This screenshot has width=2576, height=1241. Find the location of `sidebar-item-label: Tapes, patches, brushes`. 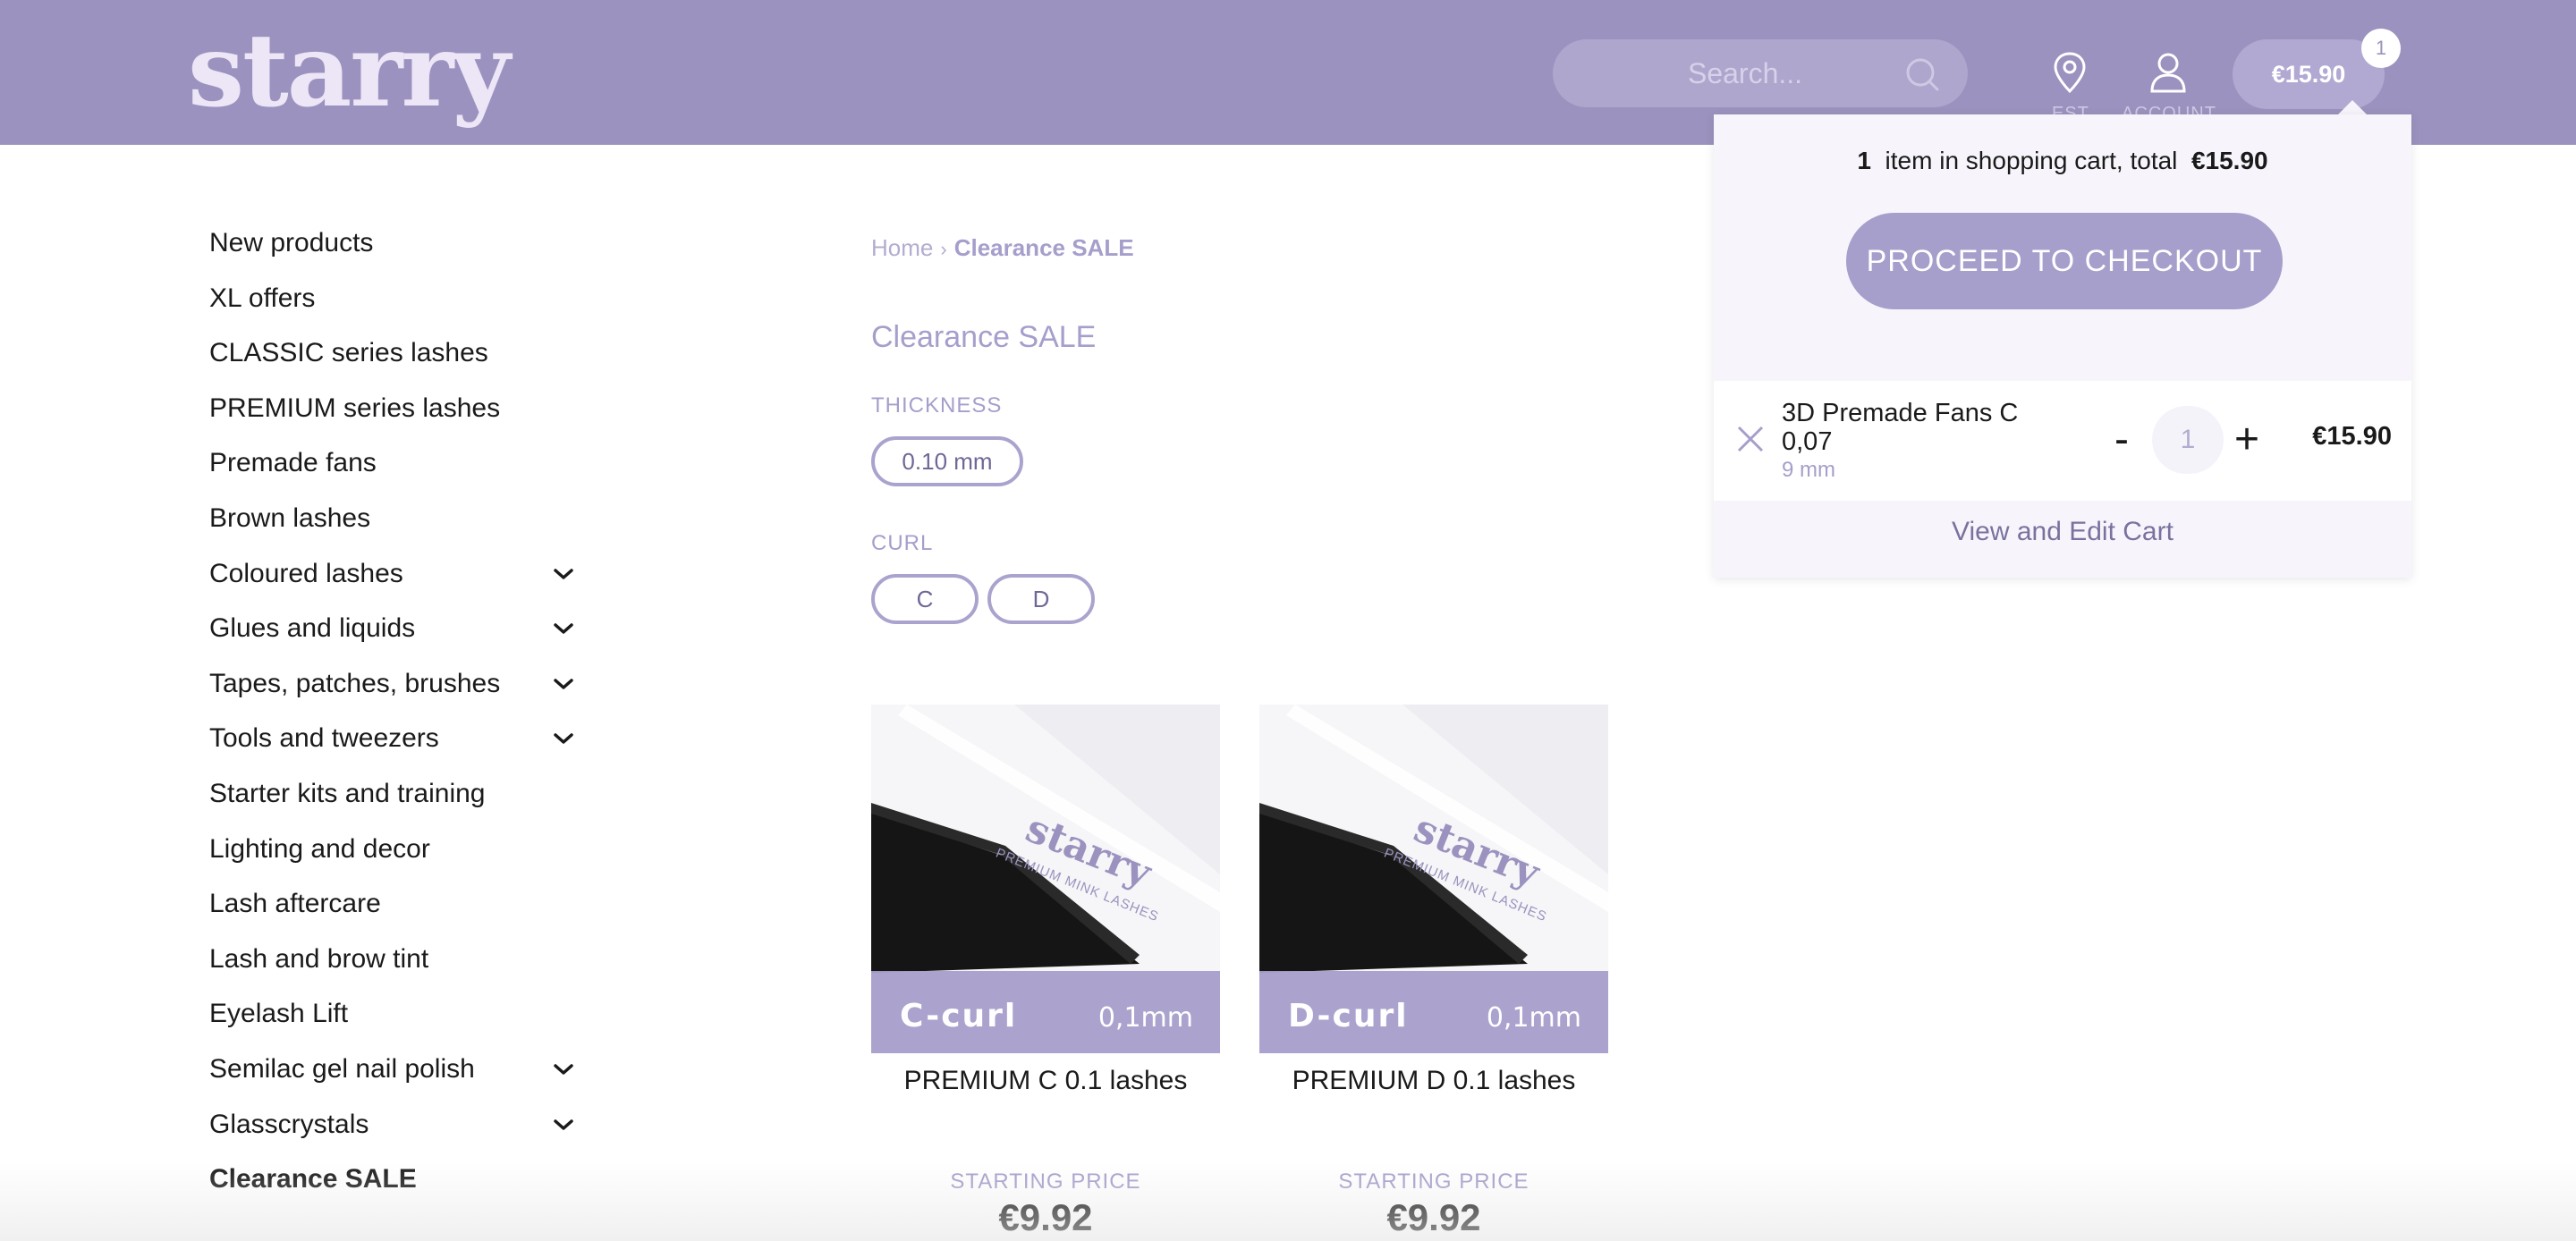

sidebar-item-label: Tapes, patches, brushes is located at coordinates (355, 683).